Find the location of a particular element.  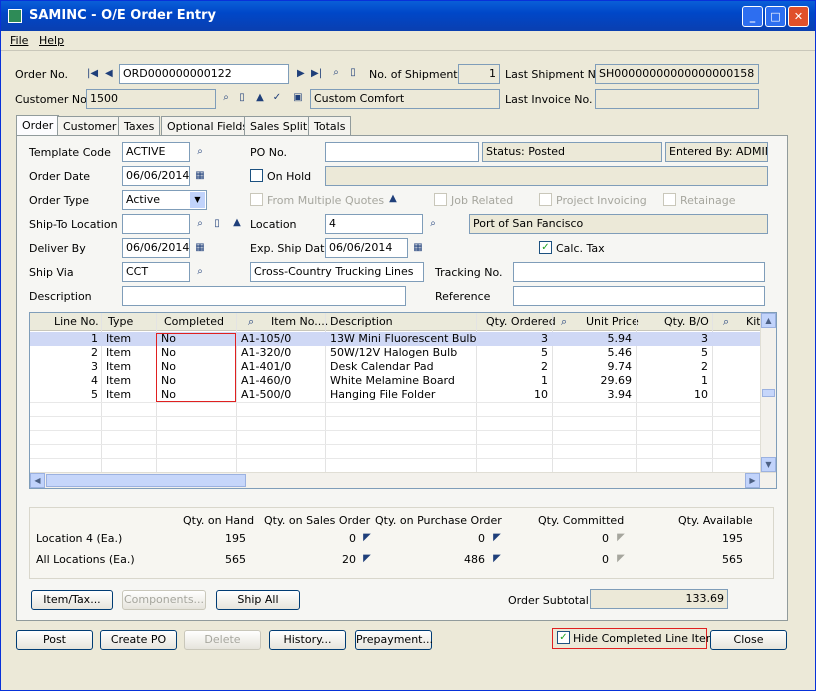

first-record-icon: |◀ is located at coordinates (92, 74).